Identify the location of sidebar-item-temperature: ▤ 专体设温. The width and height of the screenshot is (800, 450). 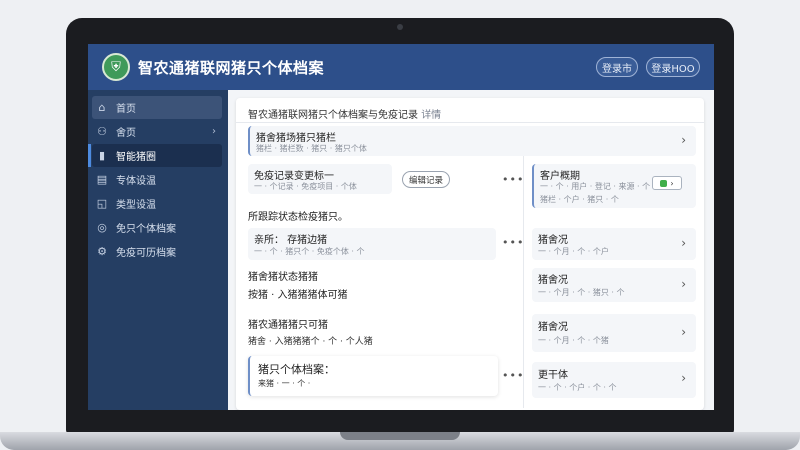
(157, 179).